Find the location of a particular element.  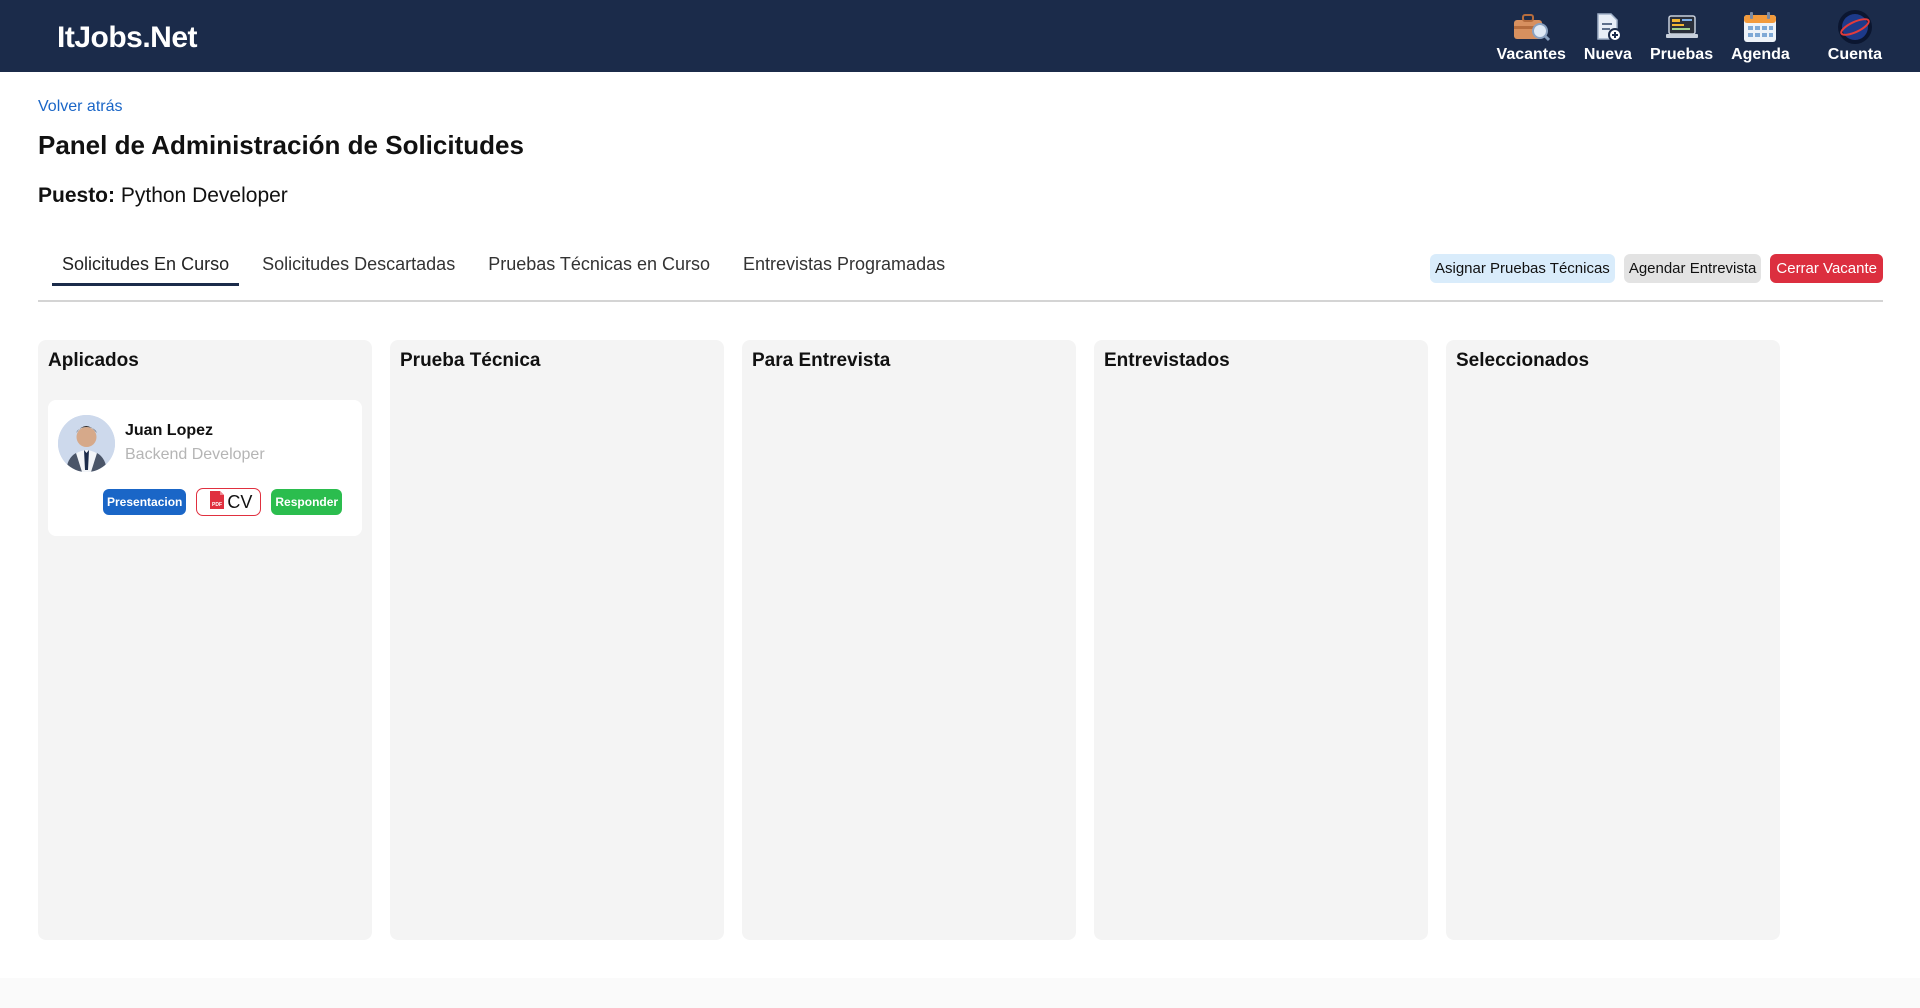

nav-item-pruebas: Pruebas is located at coordinates (1681, 37).